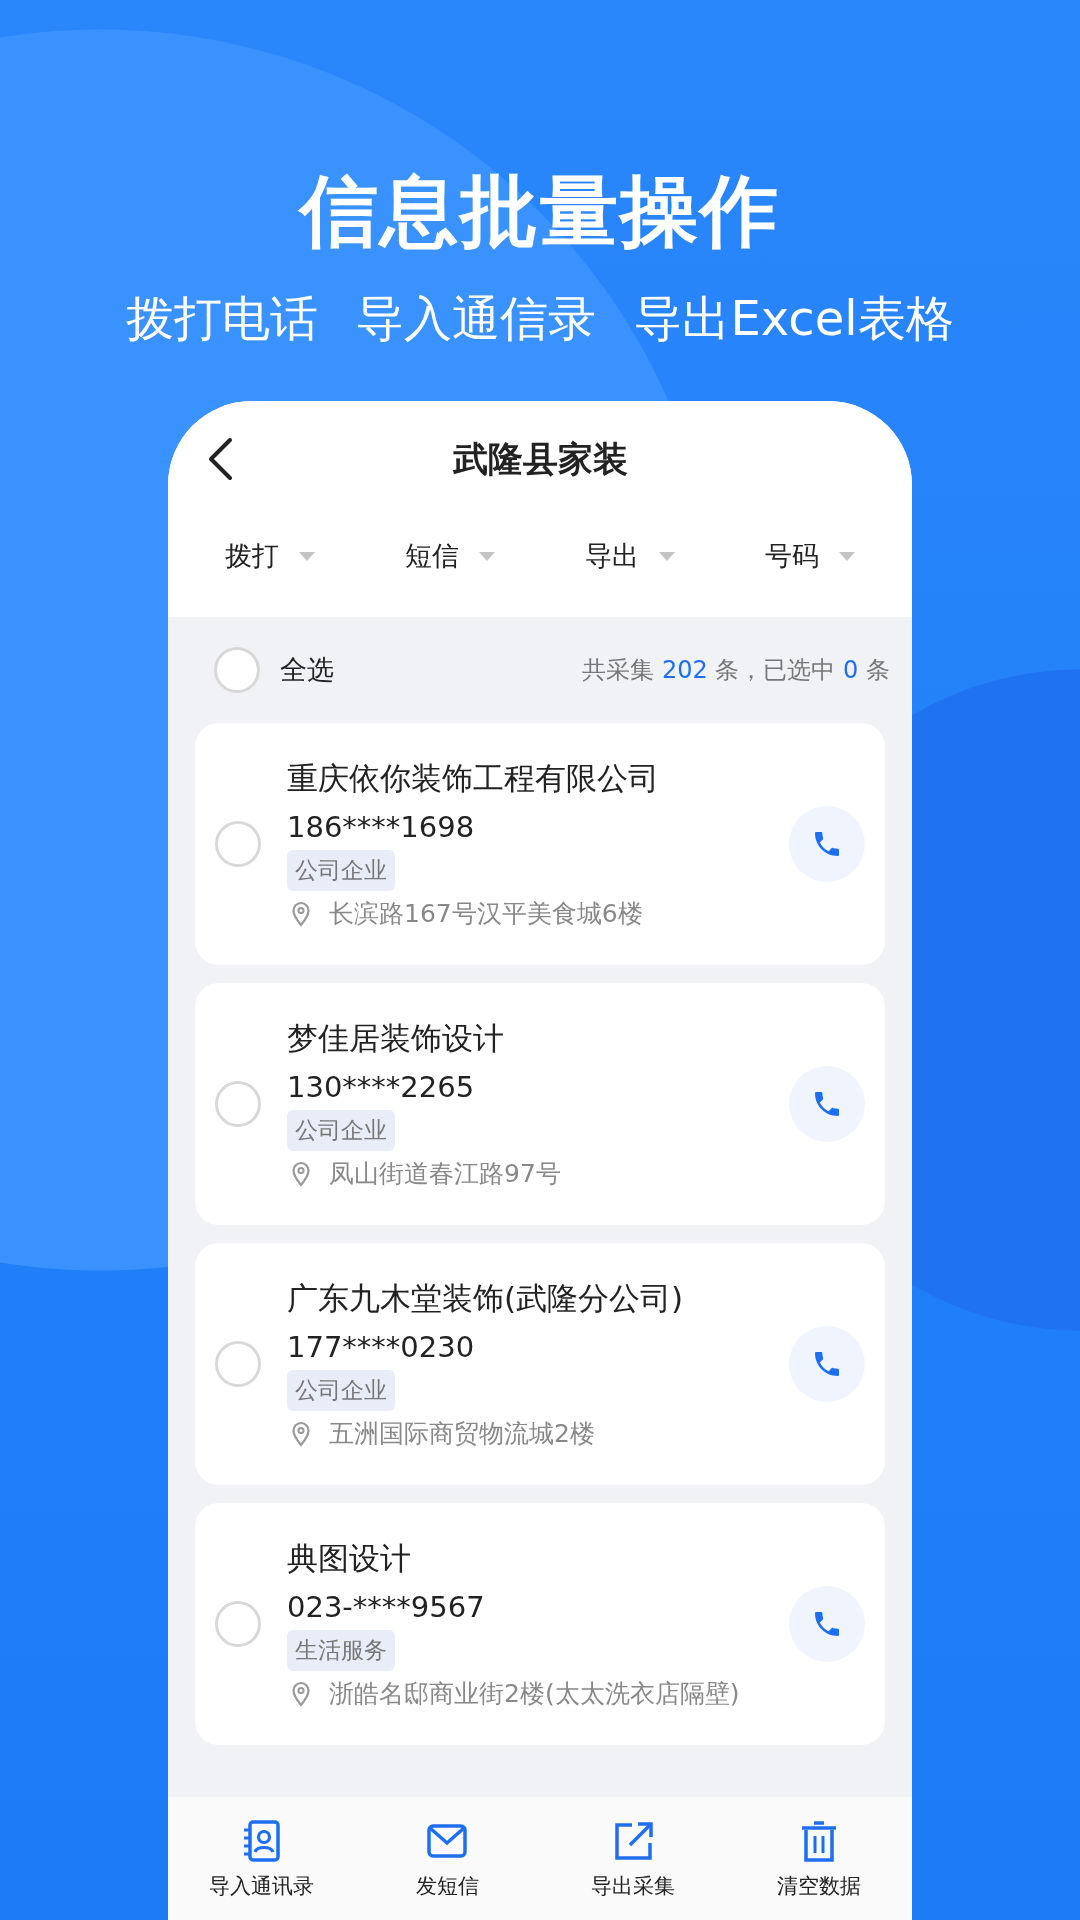  Describe the element at coordinates (386, 1607) in the screenshot. I see `phone-number: 023-****9567` at that location.